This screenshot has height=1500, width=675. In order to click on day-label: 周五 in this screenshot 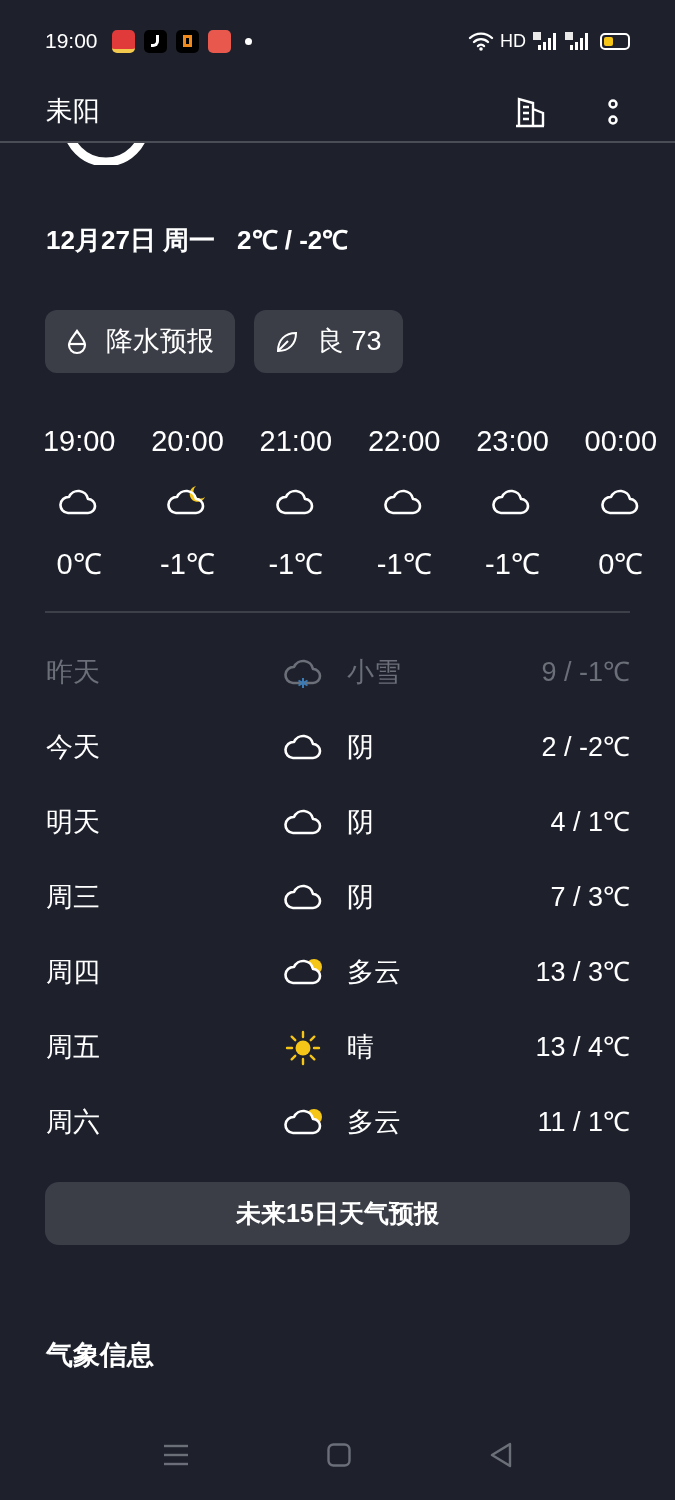, I will do `click(73, 1048)`.